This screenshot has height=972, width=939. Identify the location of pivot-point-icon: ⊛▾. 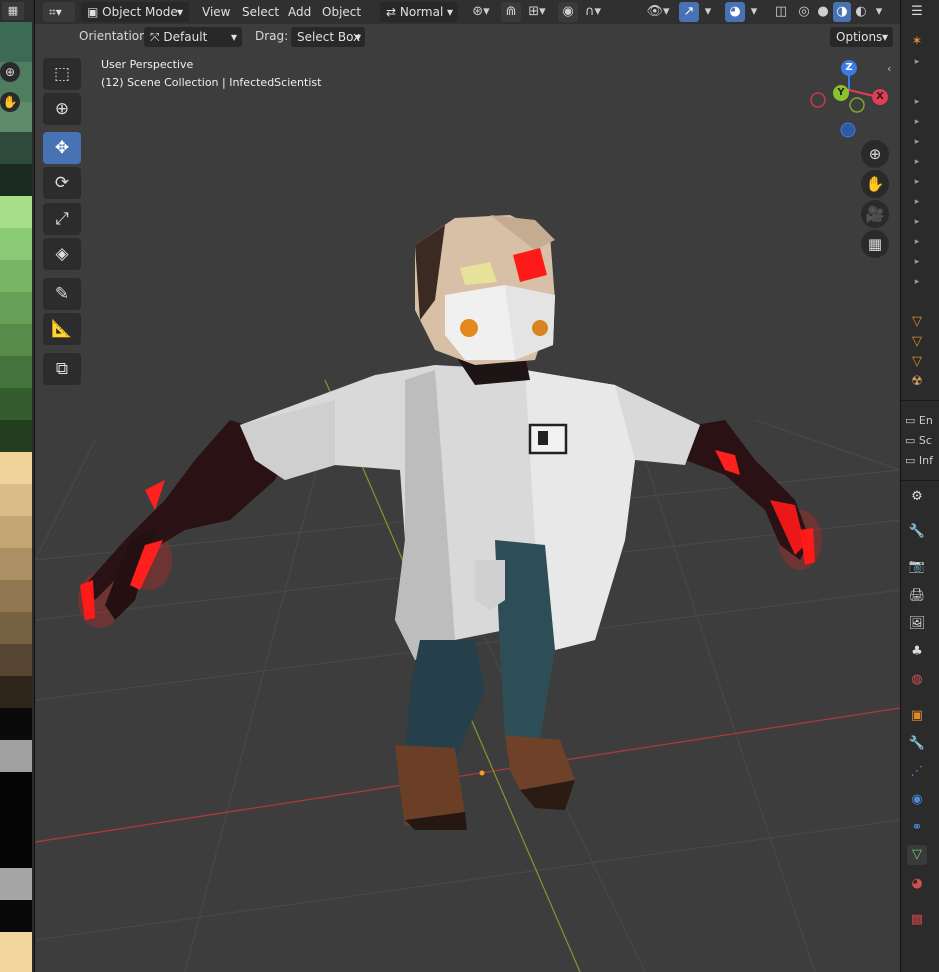
(481, 12).